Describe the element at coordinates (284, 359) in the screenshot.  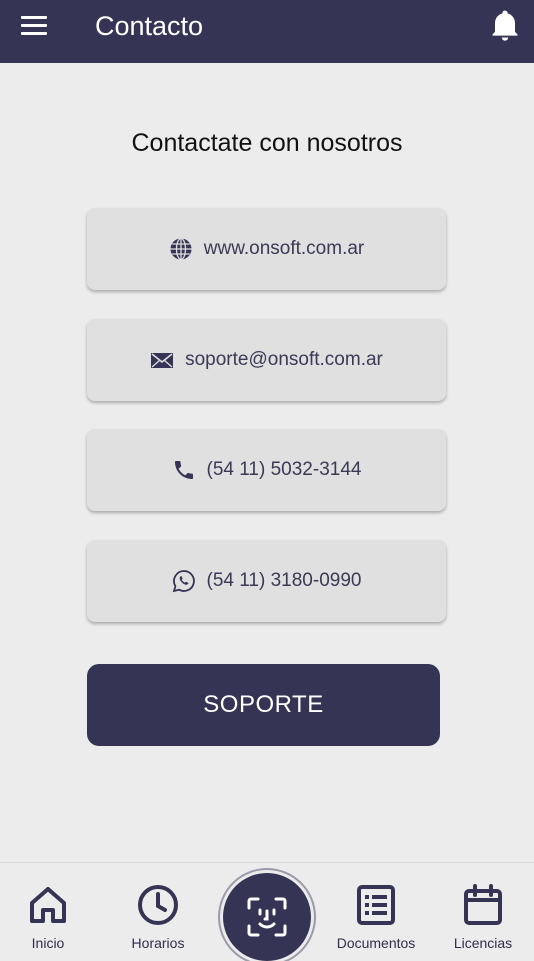
I see `email-label: soporte@onsoft.com.ar` at that location.